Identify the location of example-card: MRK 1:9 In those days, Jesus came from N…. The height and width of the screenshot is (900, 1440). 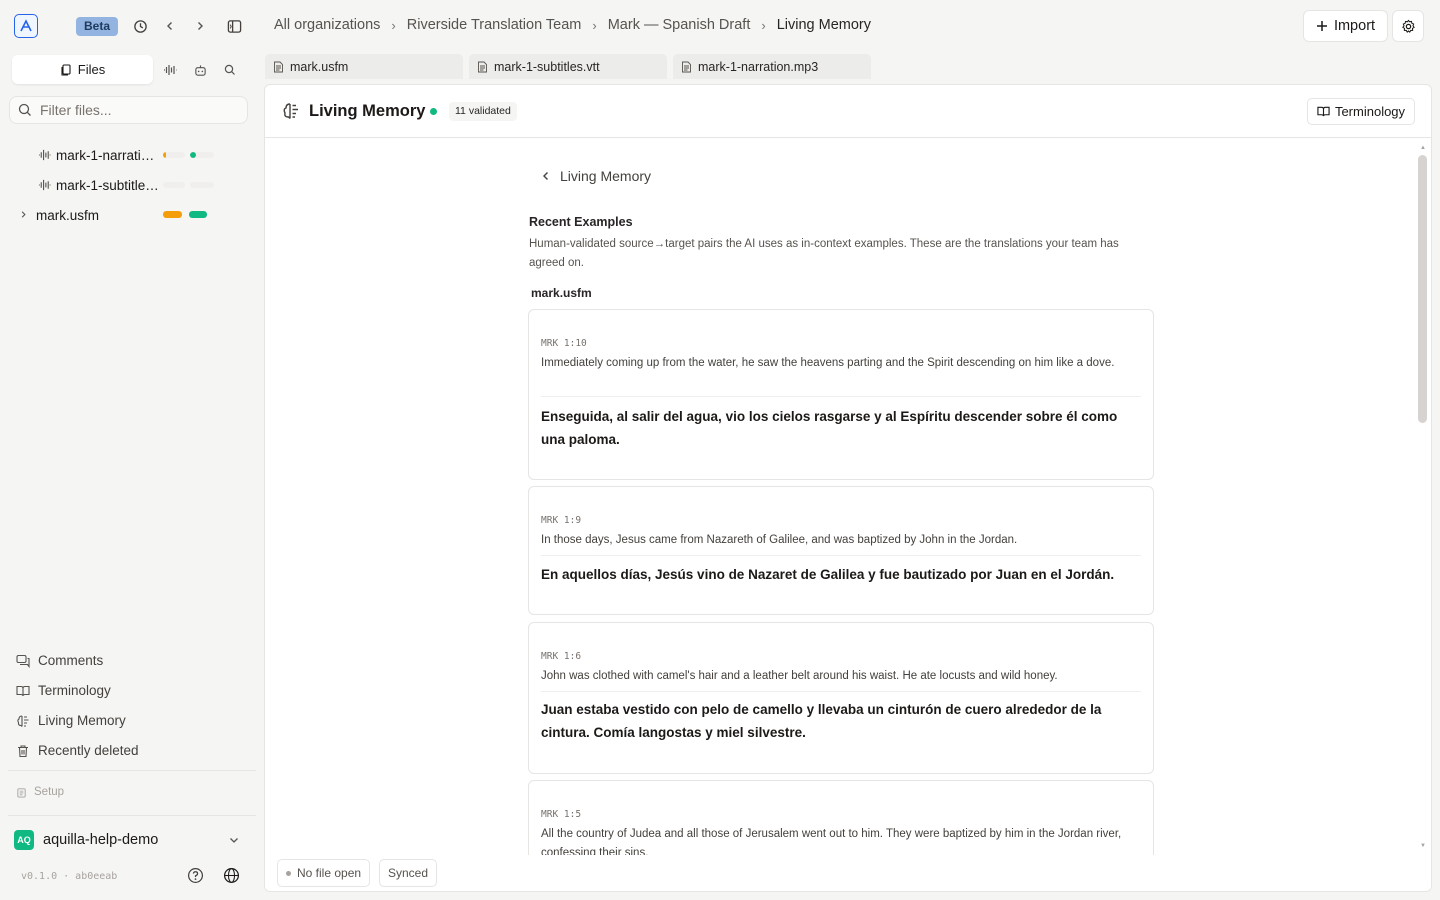
(841, 550).